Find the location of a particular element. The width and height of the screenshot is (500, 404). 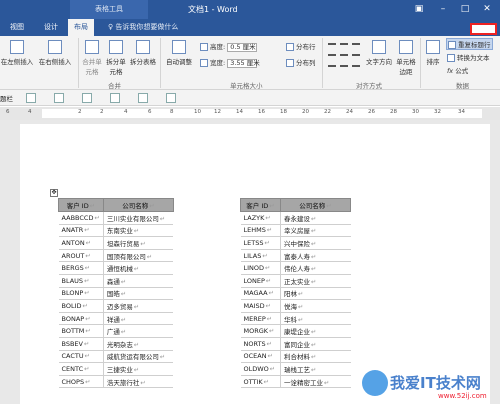

customer-id-cell: CHOPS↵ is located at coordinates (81, 382).